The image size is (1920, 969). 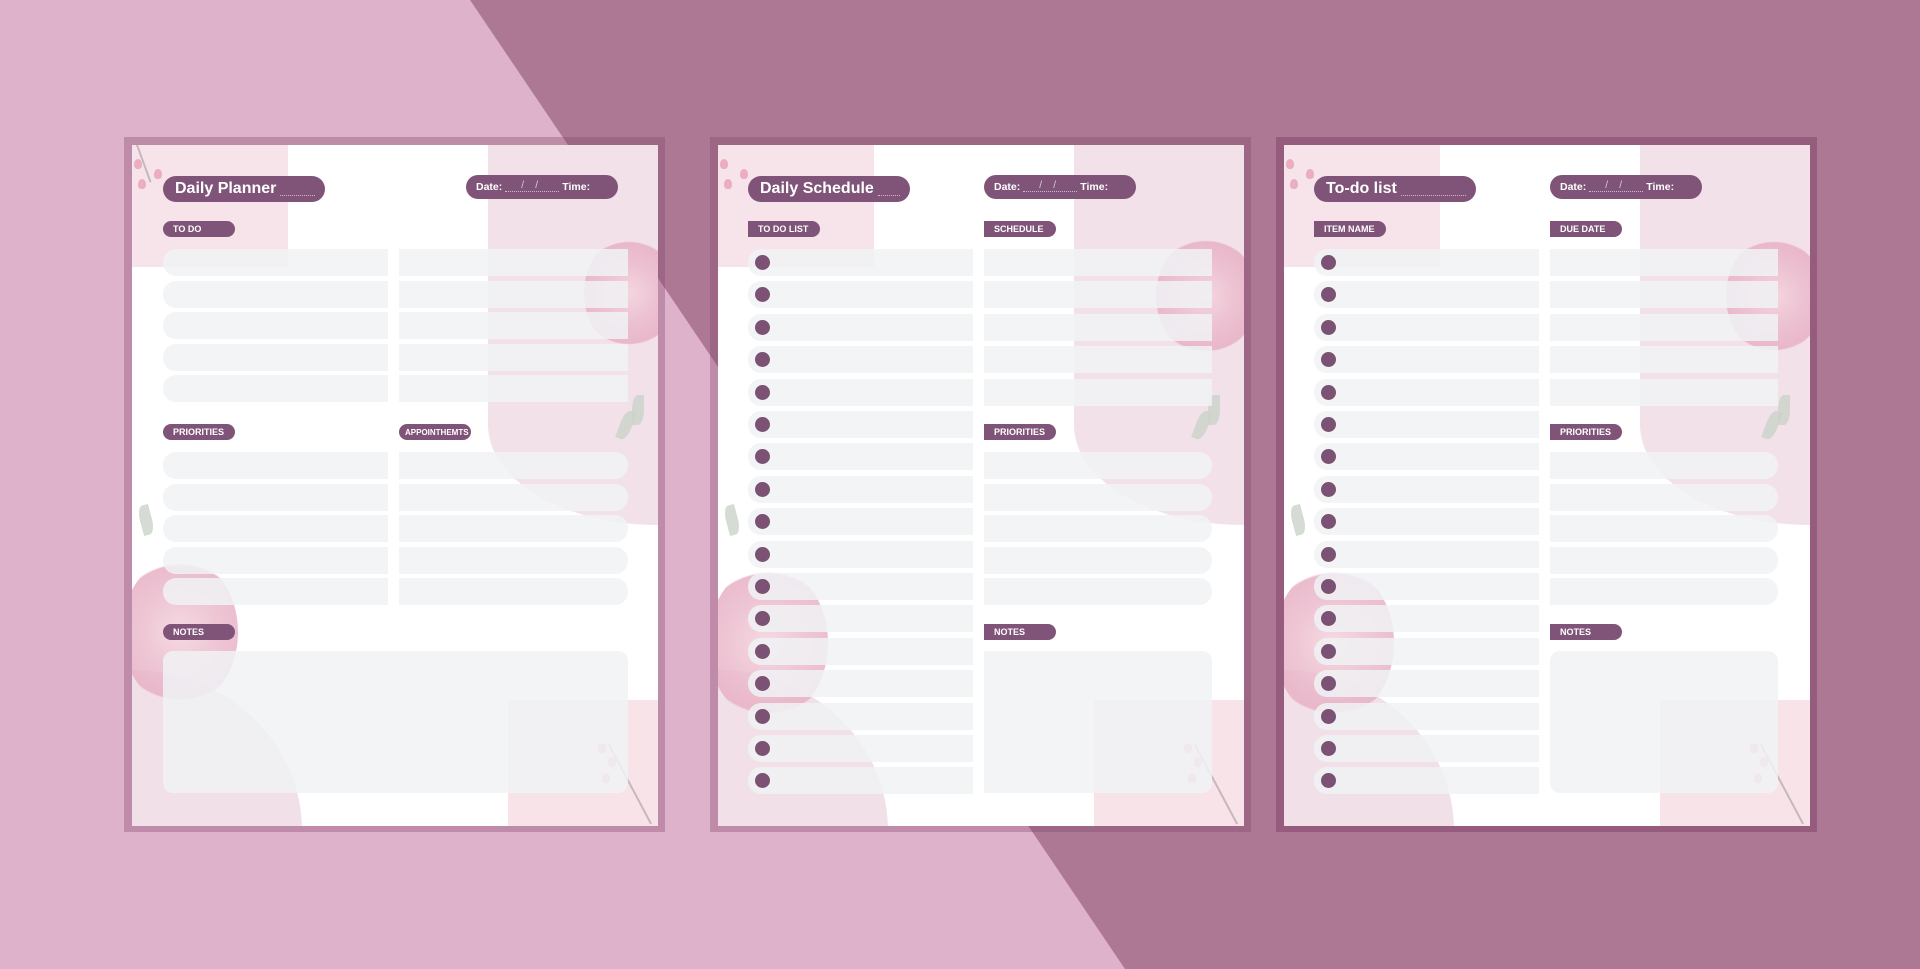 What do you see at coordinates (1298, 520) in the screenshot?
I see `leaf-icon` at bounding box center [1298, 520].